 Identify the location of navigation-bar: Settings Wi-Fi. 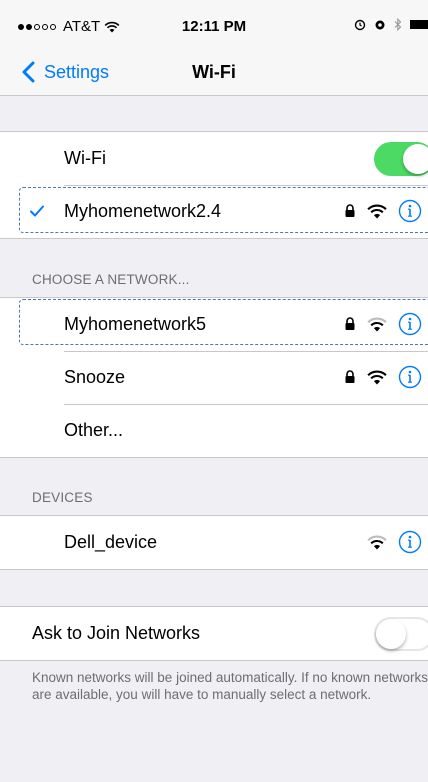
(214, 74).